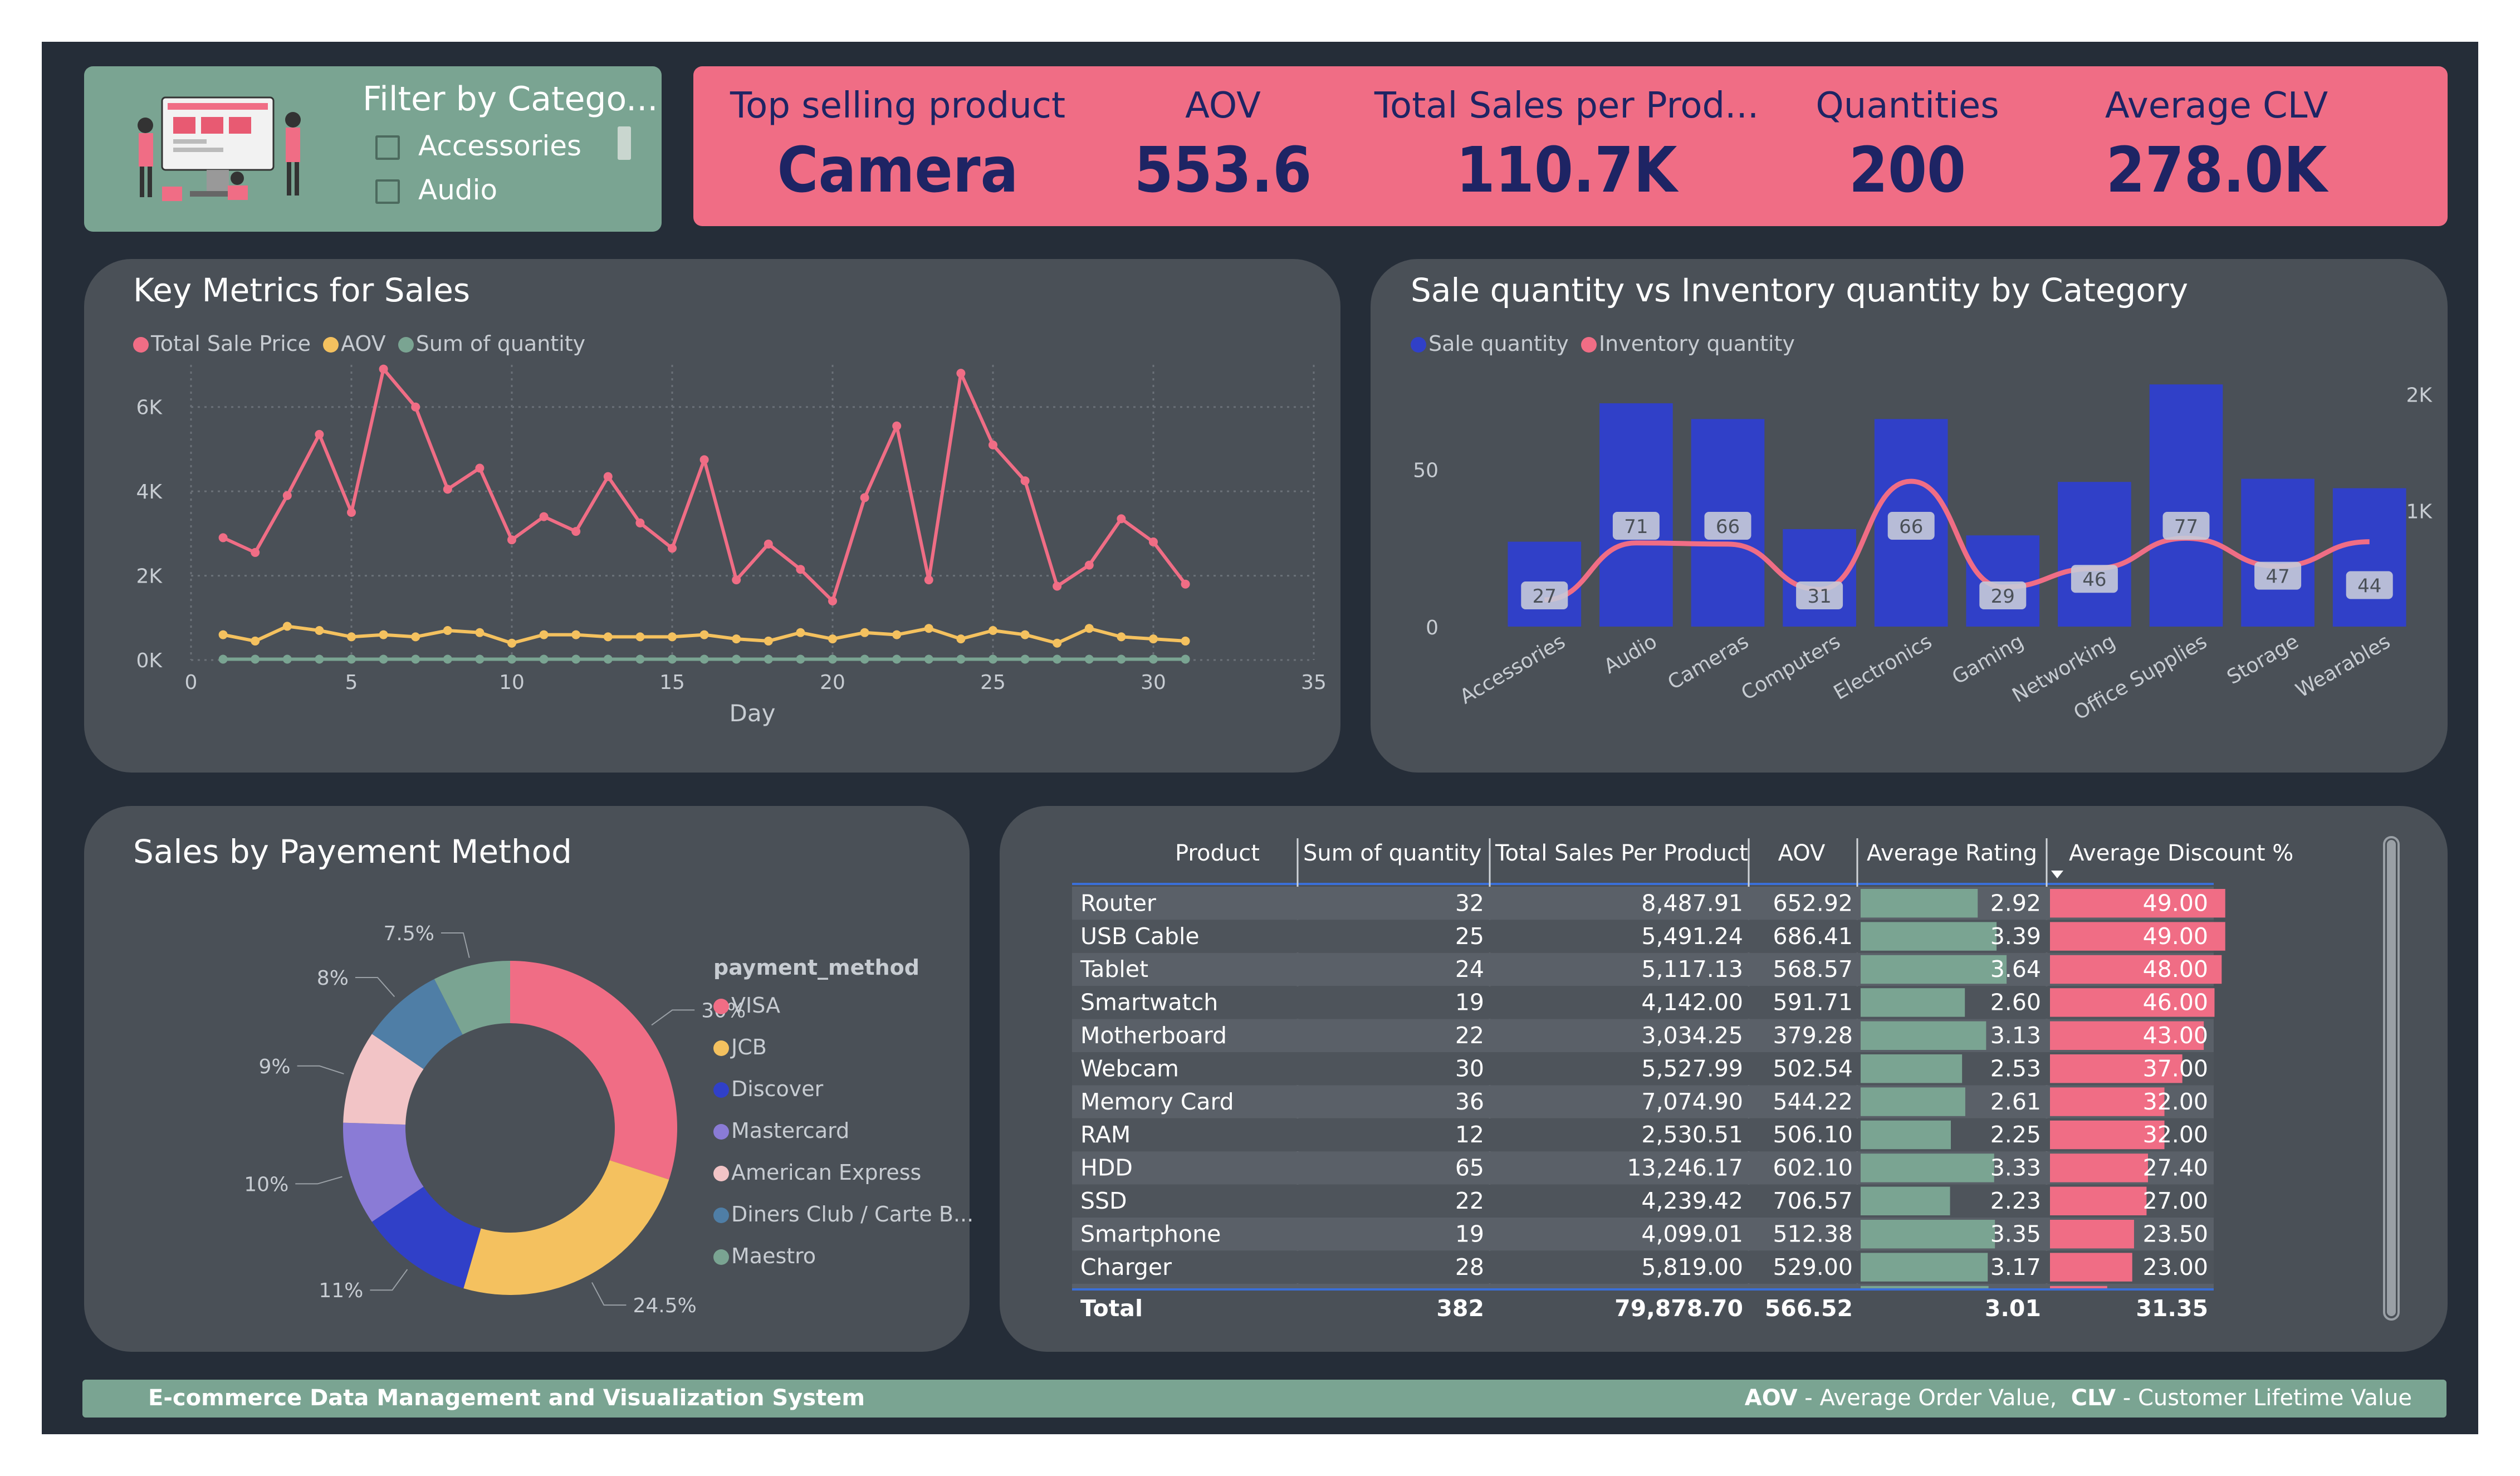 The height and width of the screenshot is (1476, 2520). Describe the element at coordinates (2057, 874) in the screenshot. I see `sort-descending-icon` at that location.